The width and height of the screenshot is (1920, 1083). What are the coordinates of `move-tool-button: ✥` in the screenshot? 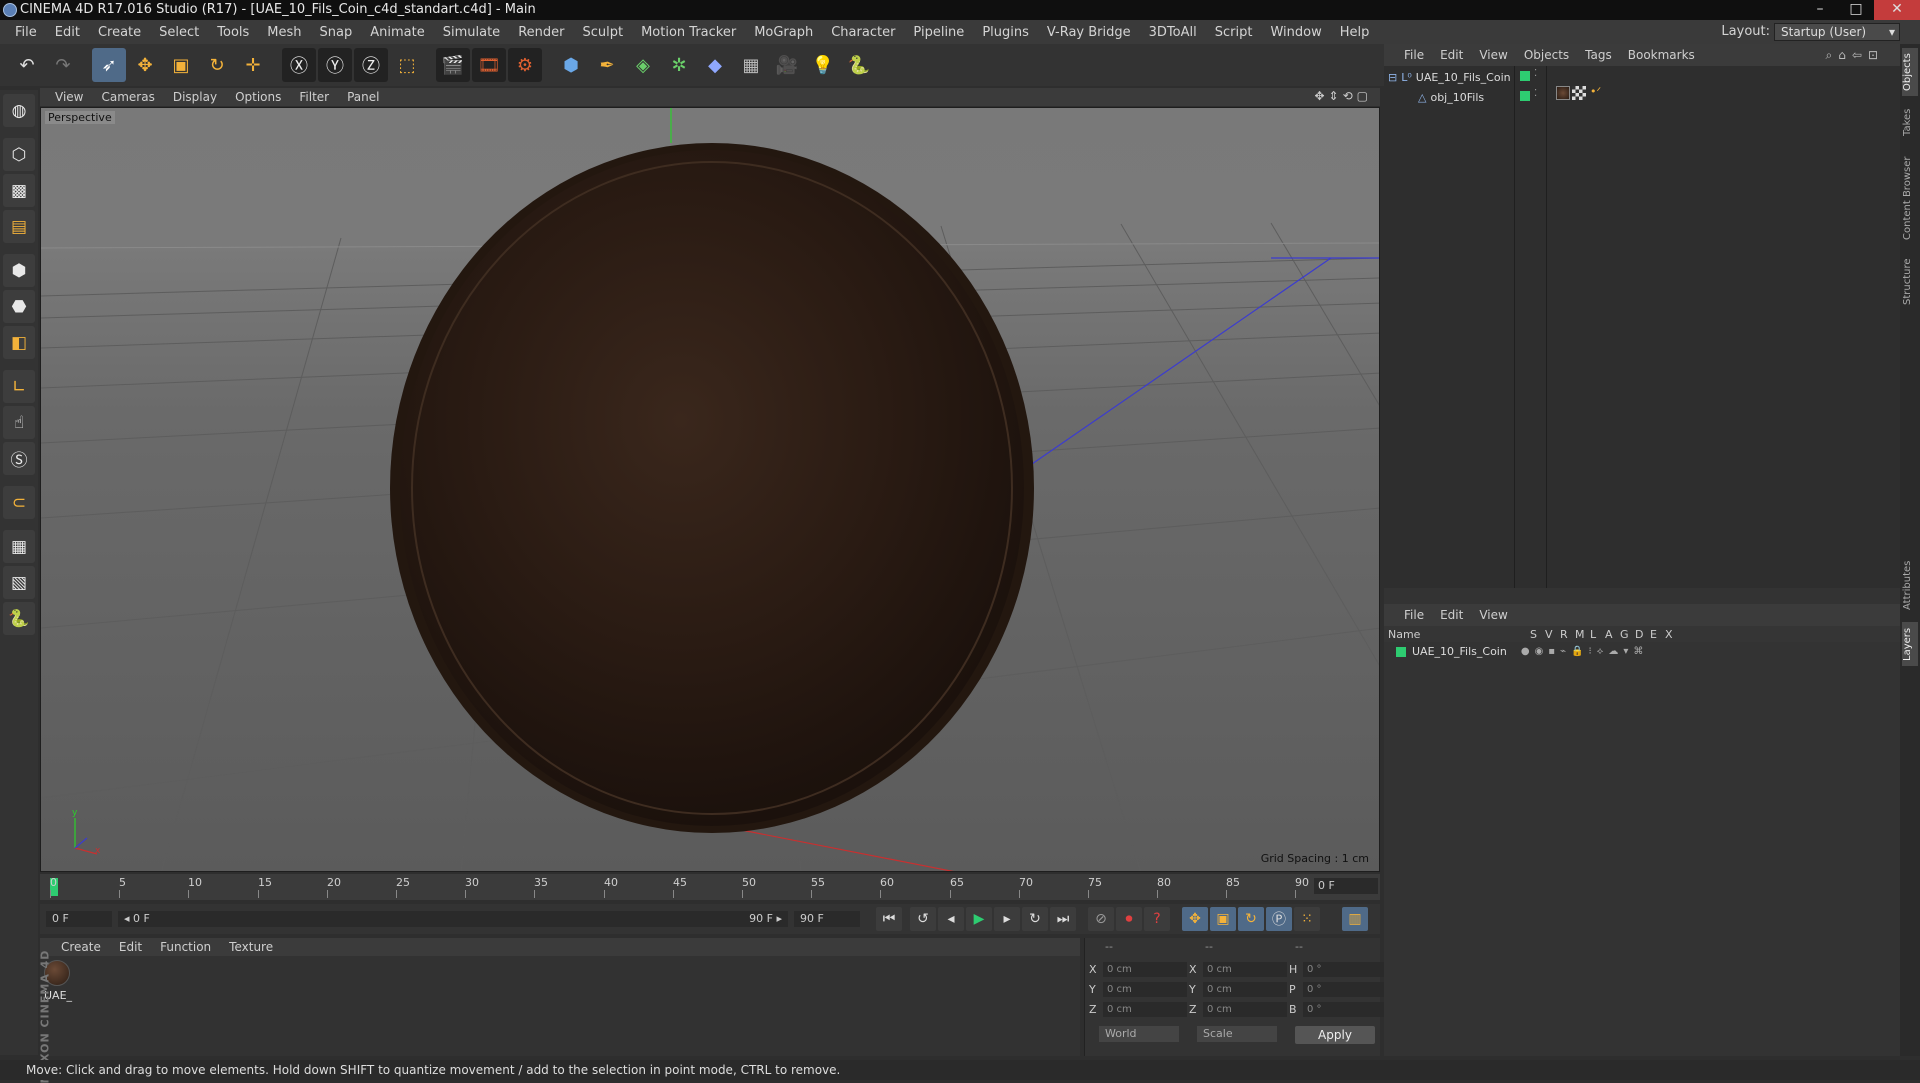 It's located at (145, 65).